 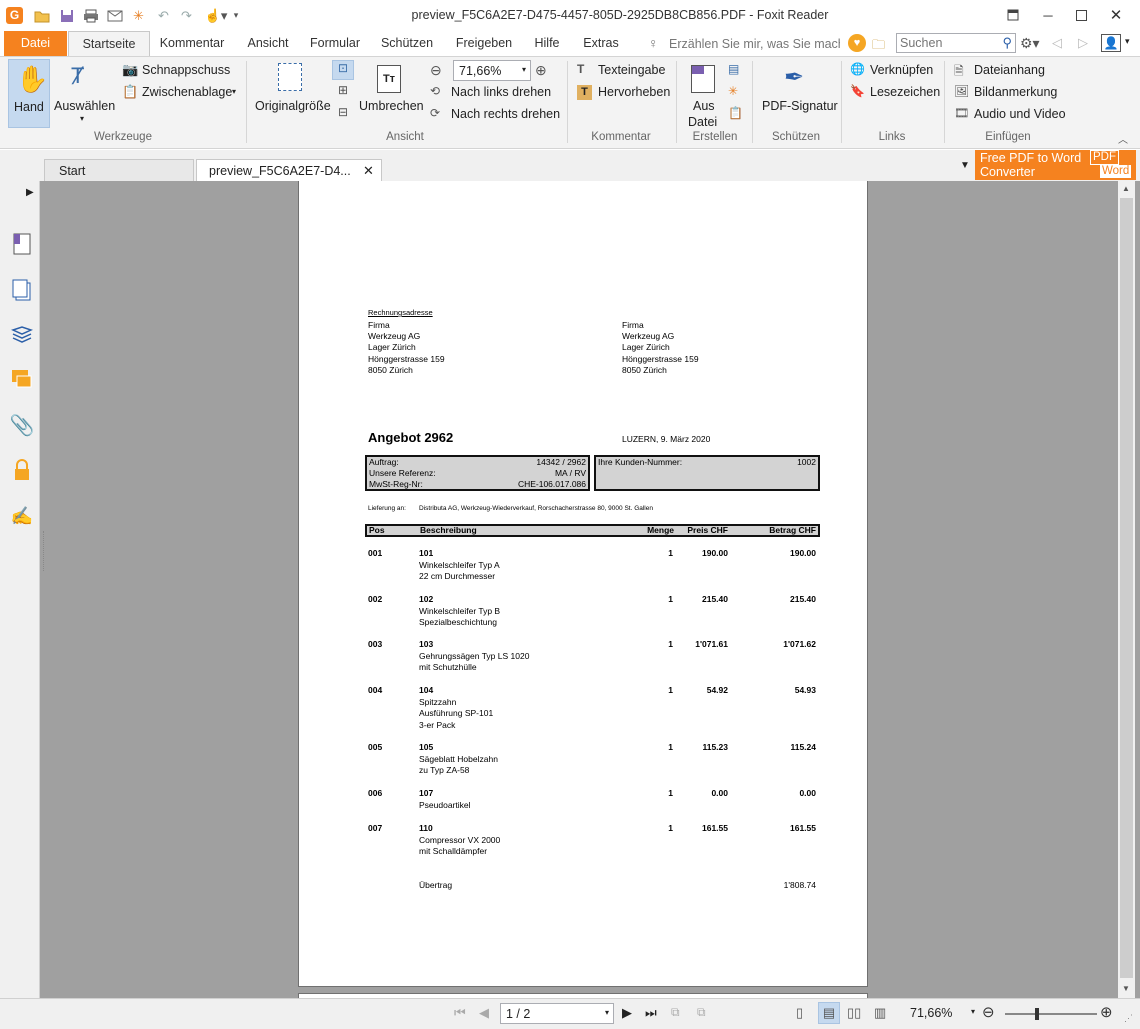 I want to click on fit-width-icon: ⊞, so click(x=343, y=93).